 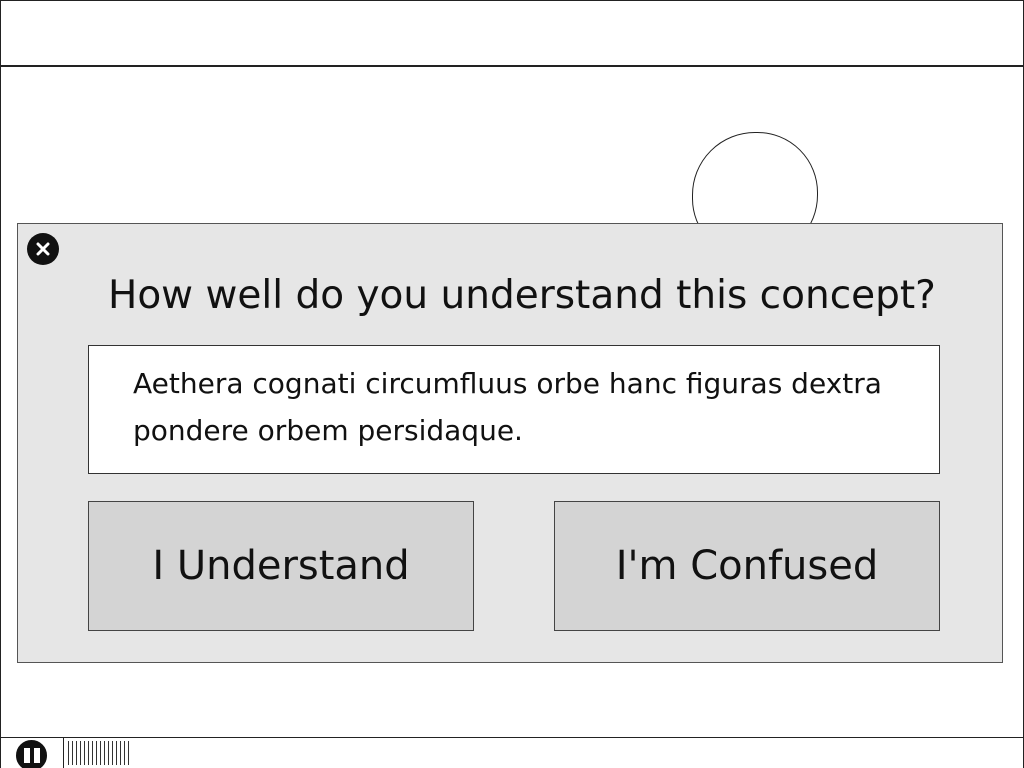 What do you see at coordinates (281, 566) in the screenshot?
I see `understand-button: I Understand` at bounding box center [281, 566].